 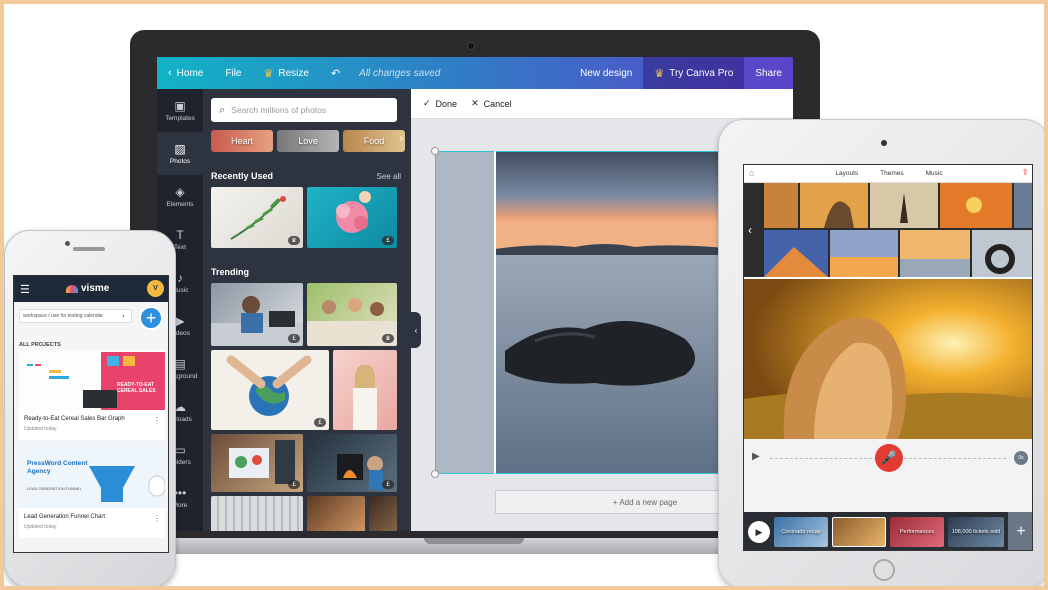 I want to click on resize-label: Resize, so click(x=293, y=73).